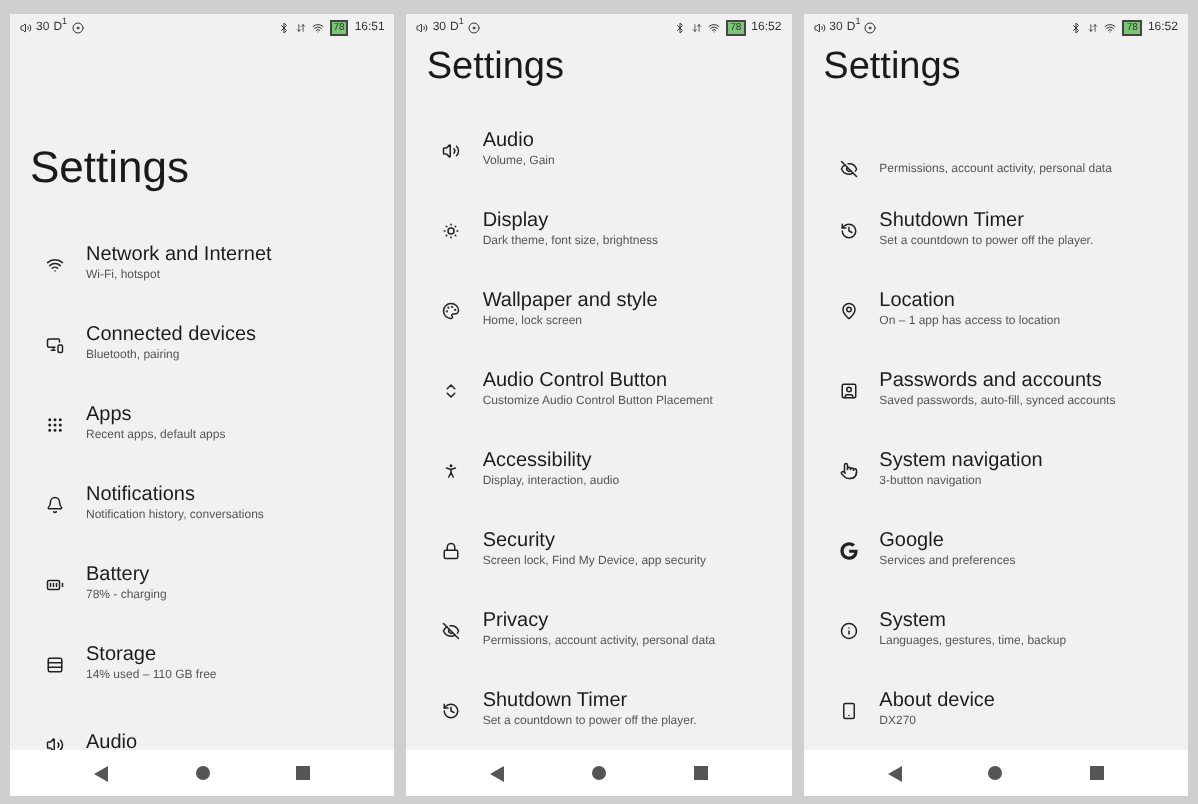 Image resolution: width=1198 pixels, height=804 pixels. What do you see at coordinates (848, 630) in the screenshot?
I see `info-icon` at bounding box center [848, 630].